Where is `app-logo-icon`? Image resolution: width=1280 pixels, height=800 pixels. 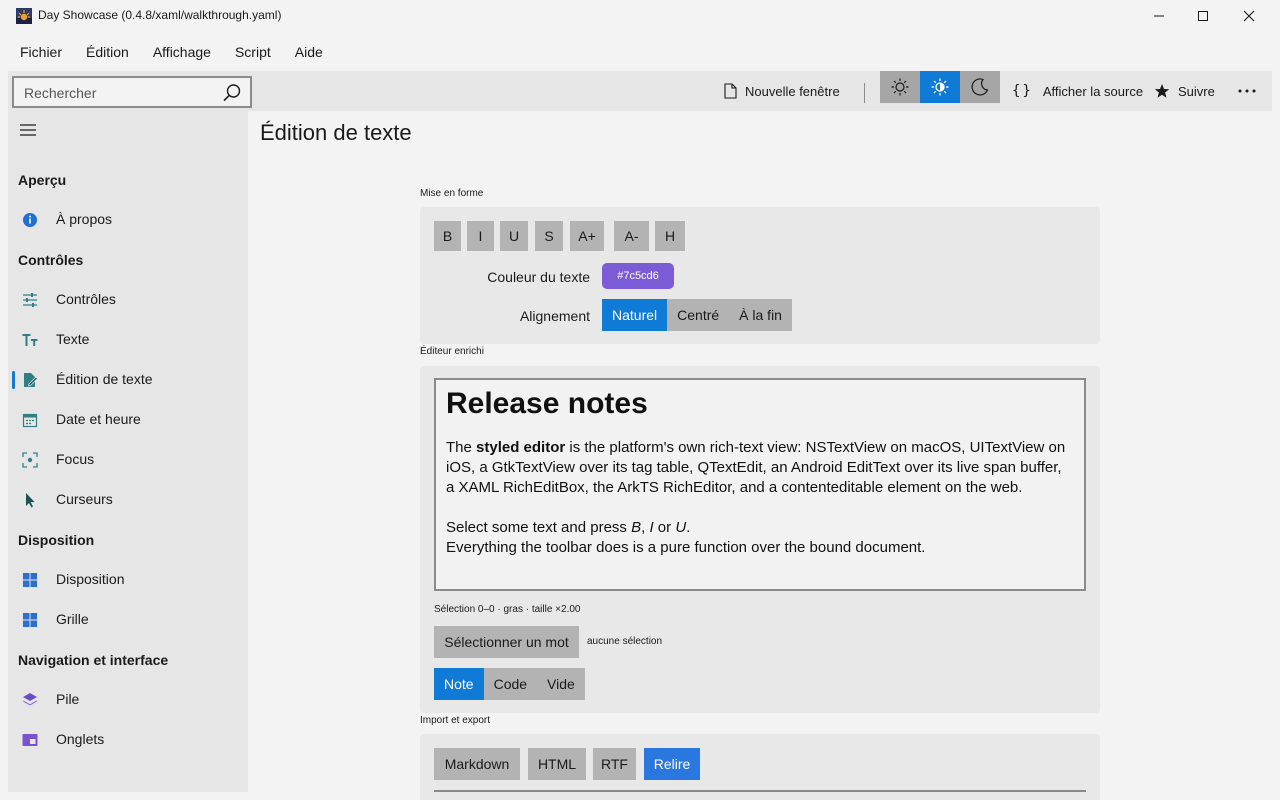 app-logo-icon is located at coordinates (24, 16).